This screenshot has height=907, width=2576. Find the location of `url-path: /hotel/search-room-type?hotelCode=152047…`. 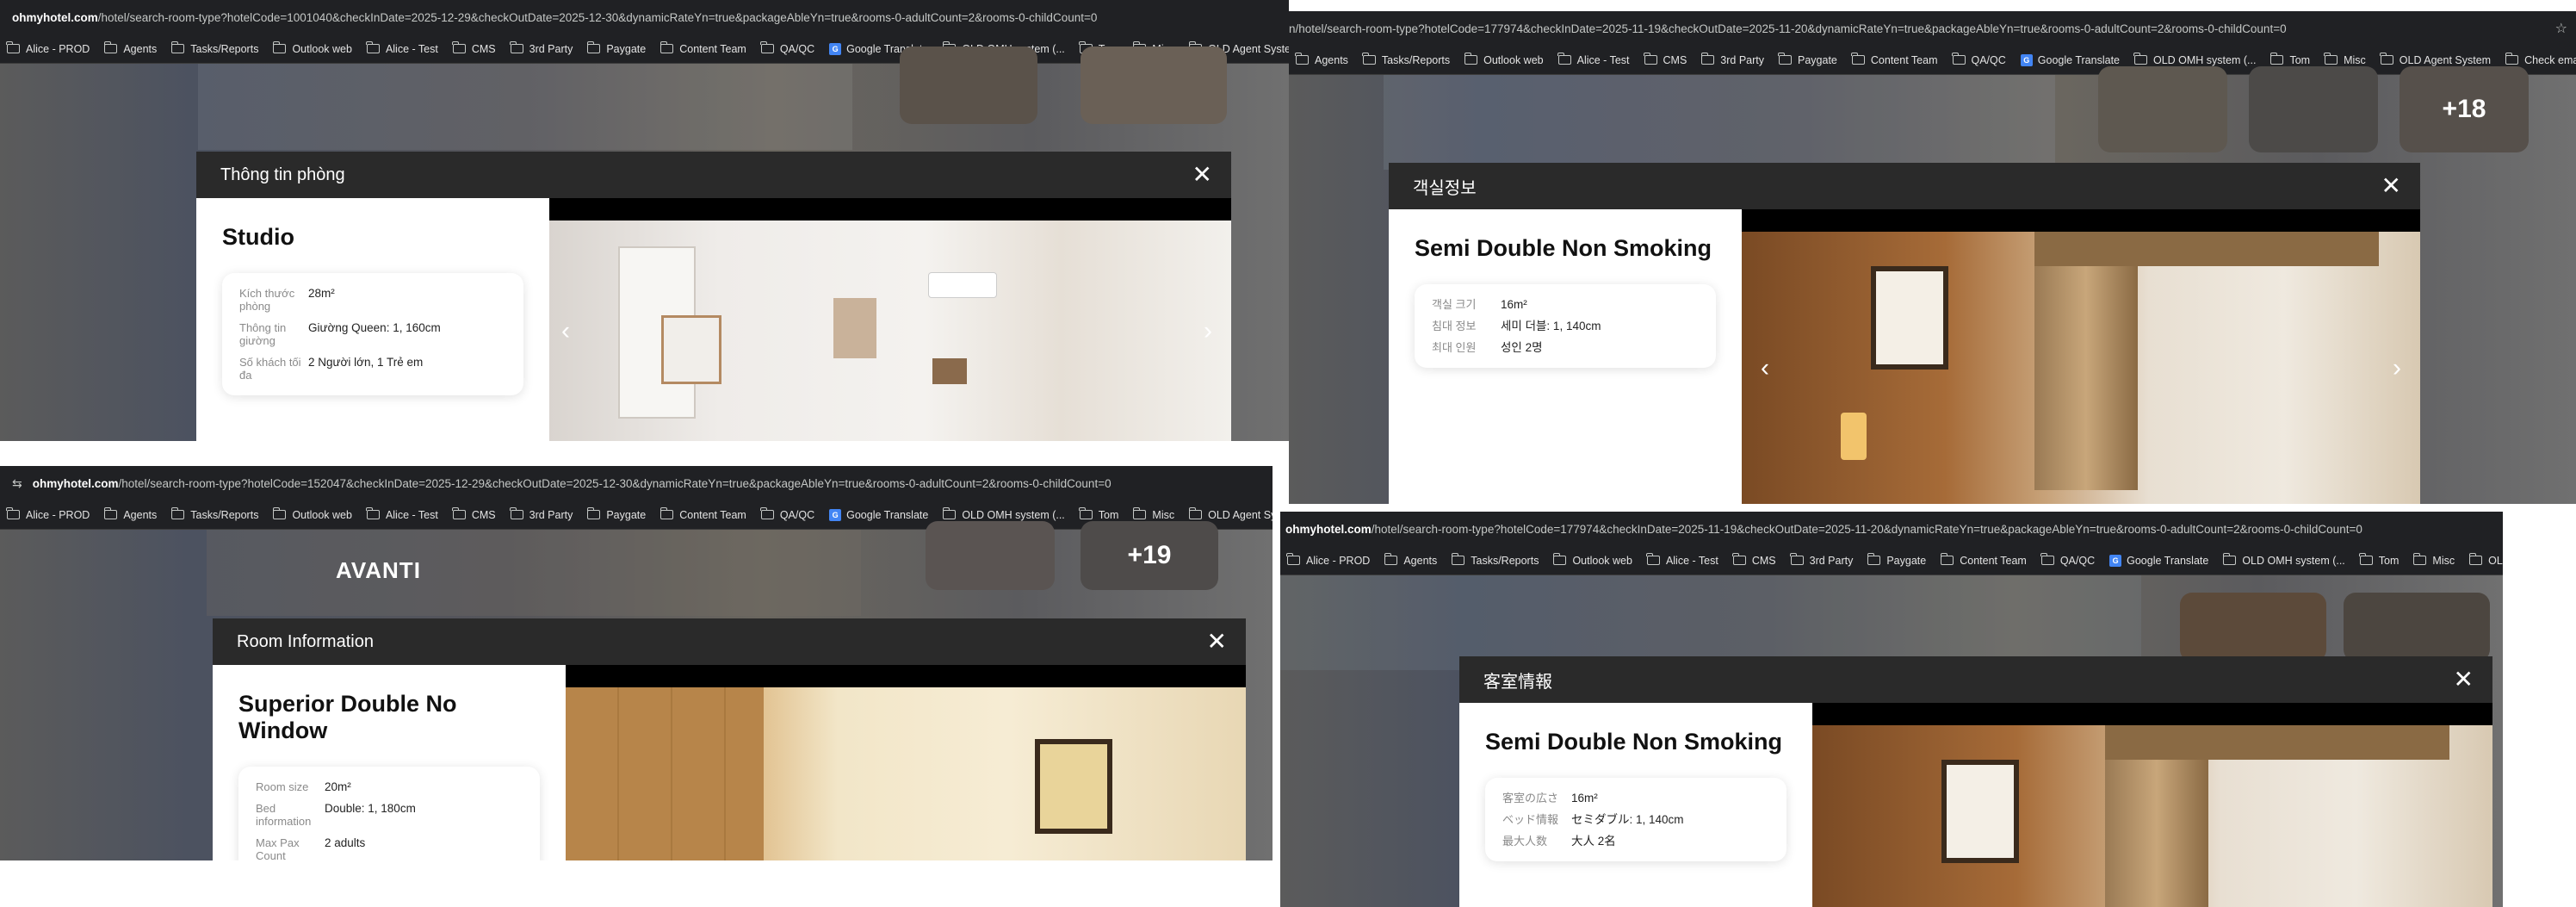

url-path: /hotel/search-room-type?hotelCode=152047… is located at coordinates (615, 483).